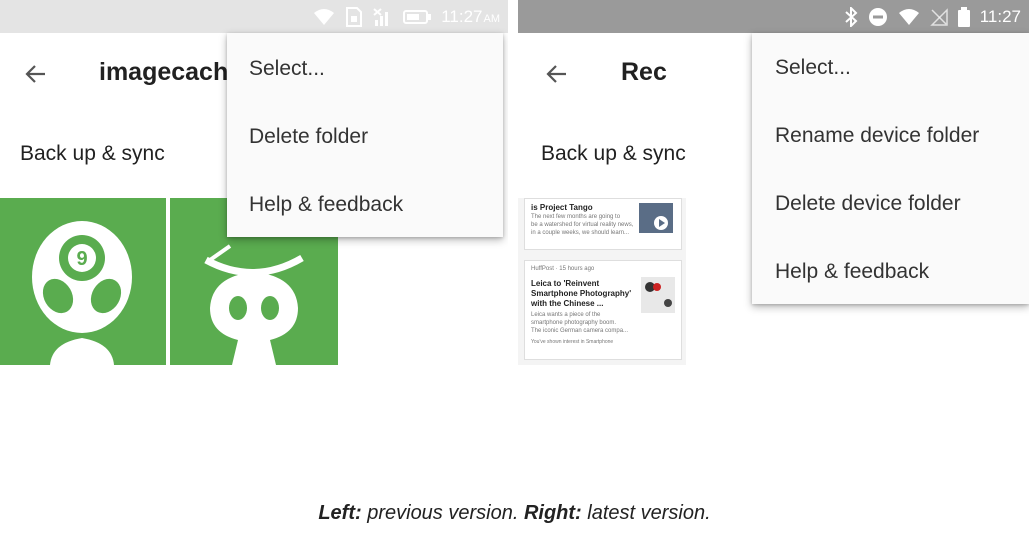 The height and width of the screenshot is (539, 1029). Describe the element at coordinates (171, 72) in the screenshot. I see `folder-title: imagecache` at that location.